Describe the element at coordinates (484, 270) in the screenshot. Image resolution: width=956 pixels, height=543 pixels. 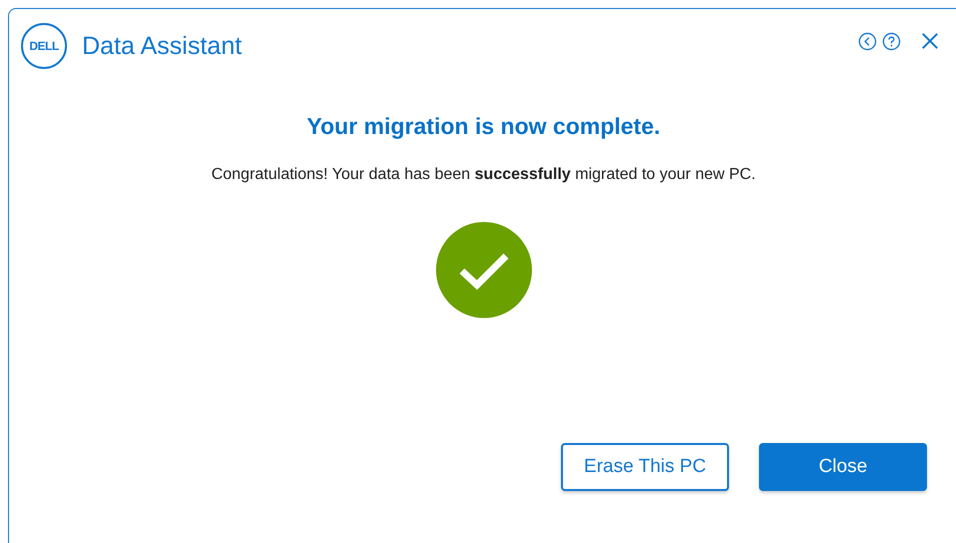
I see `checkmark-icon` at that location.